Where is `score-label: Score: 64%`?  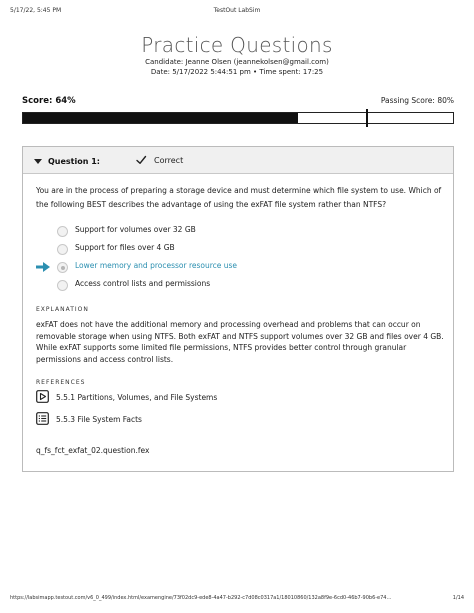 score-label: Score: 64% is located at coordinates (49, 101).